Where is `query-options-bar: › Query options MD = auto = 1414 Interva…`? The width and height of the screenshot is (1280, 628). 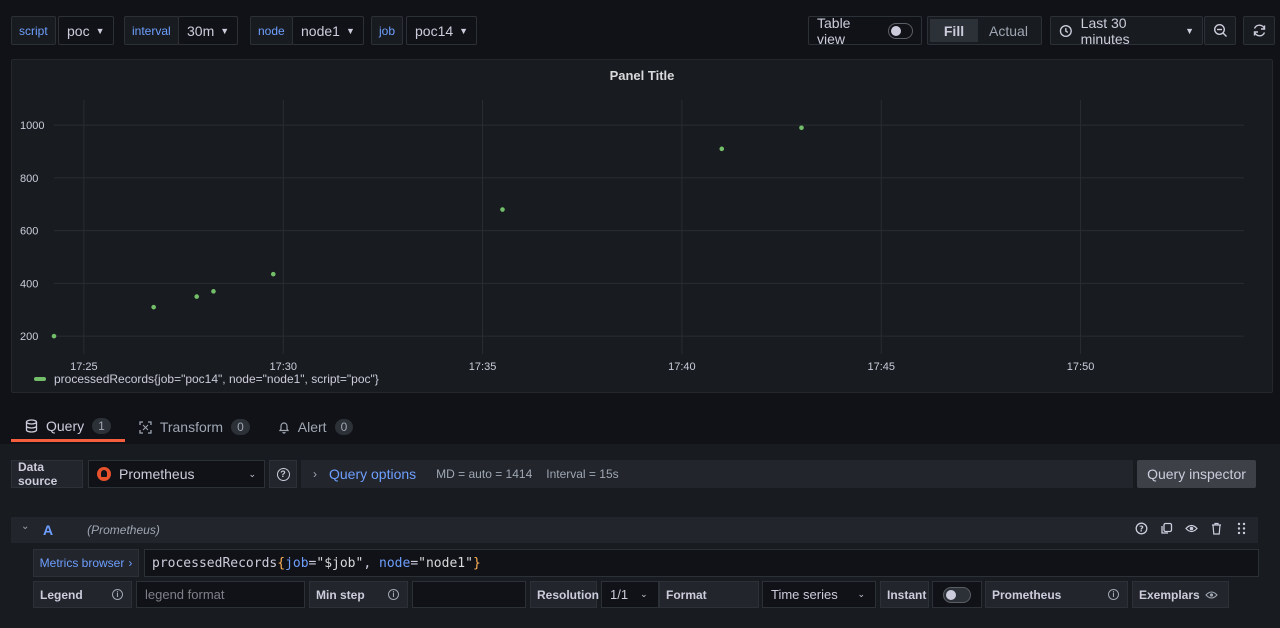
query-options-bar: › Query options MD = auto = 1414 Interva… is located at coordinates (717, 474).